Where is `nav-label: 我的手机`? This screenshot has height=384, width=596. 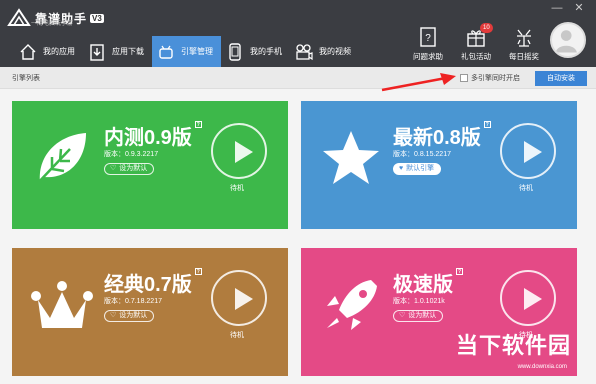 nav-label: 我的手机 is located at coordinates (266, 51).